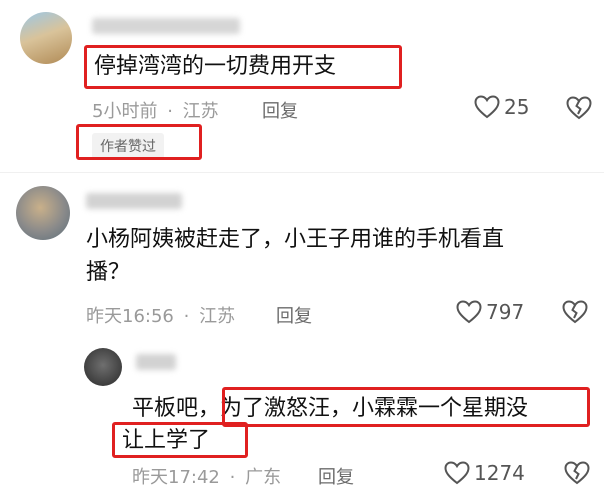 The height and width of the screenshot is (500, 604). What do you see at coordinates (517, 107) in the screenshot?
I see `like-count: 25` at bounding box center [517, 107].